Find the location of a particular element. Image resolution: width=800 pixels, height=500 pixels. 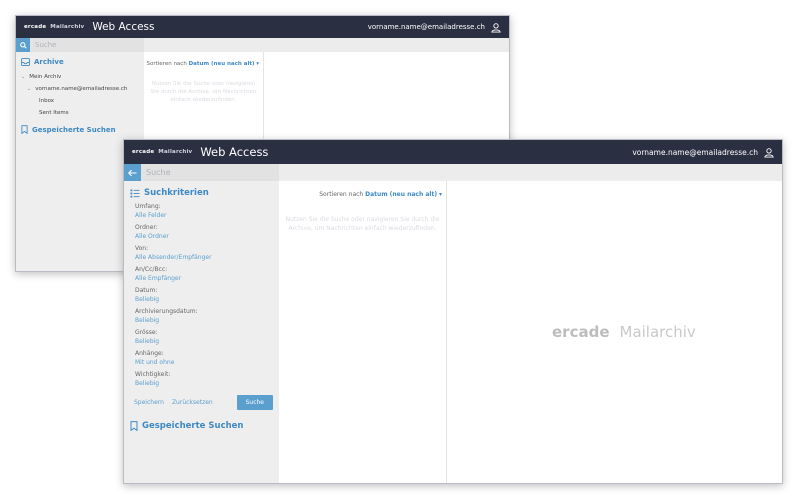

tree-item-mailbox: ⌄ vorname.name@emailadresse.ch is located at coordinates (80, 89).